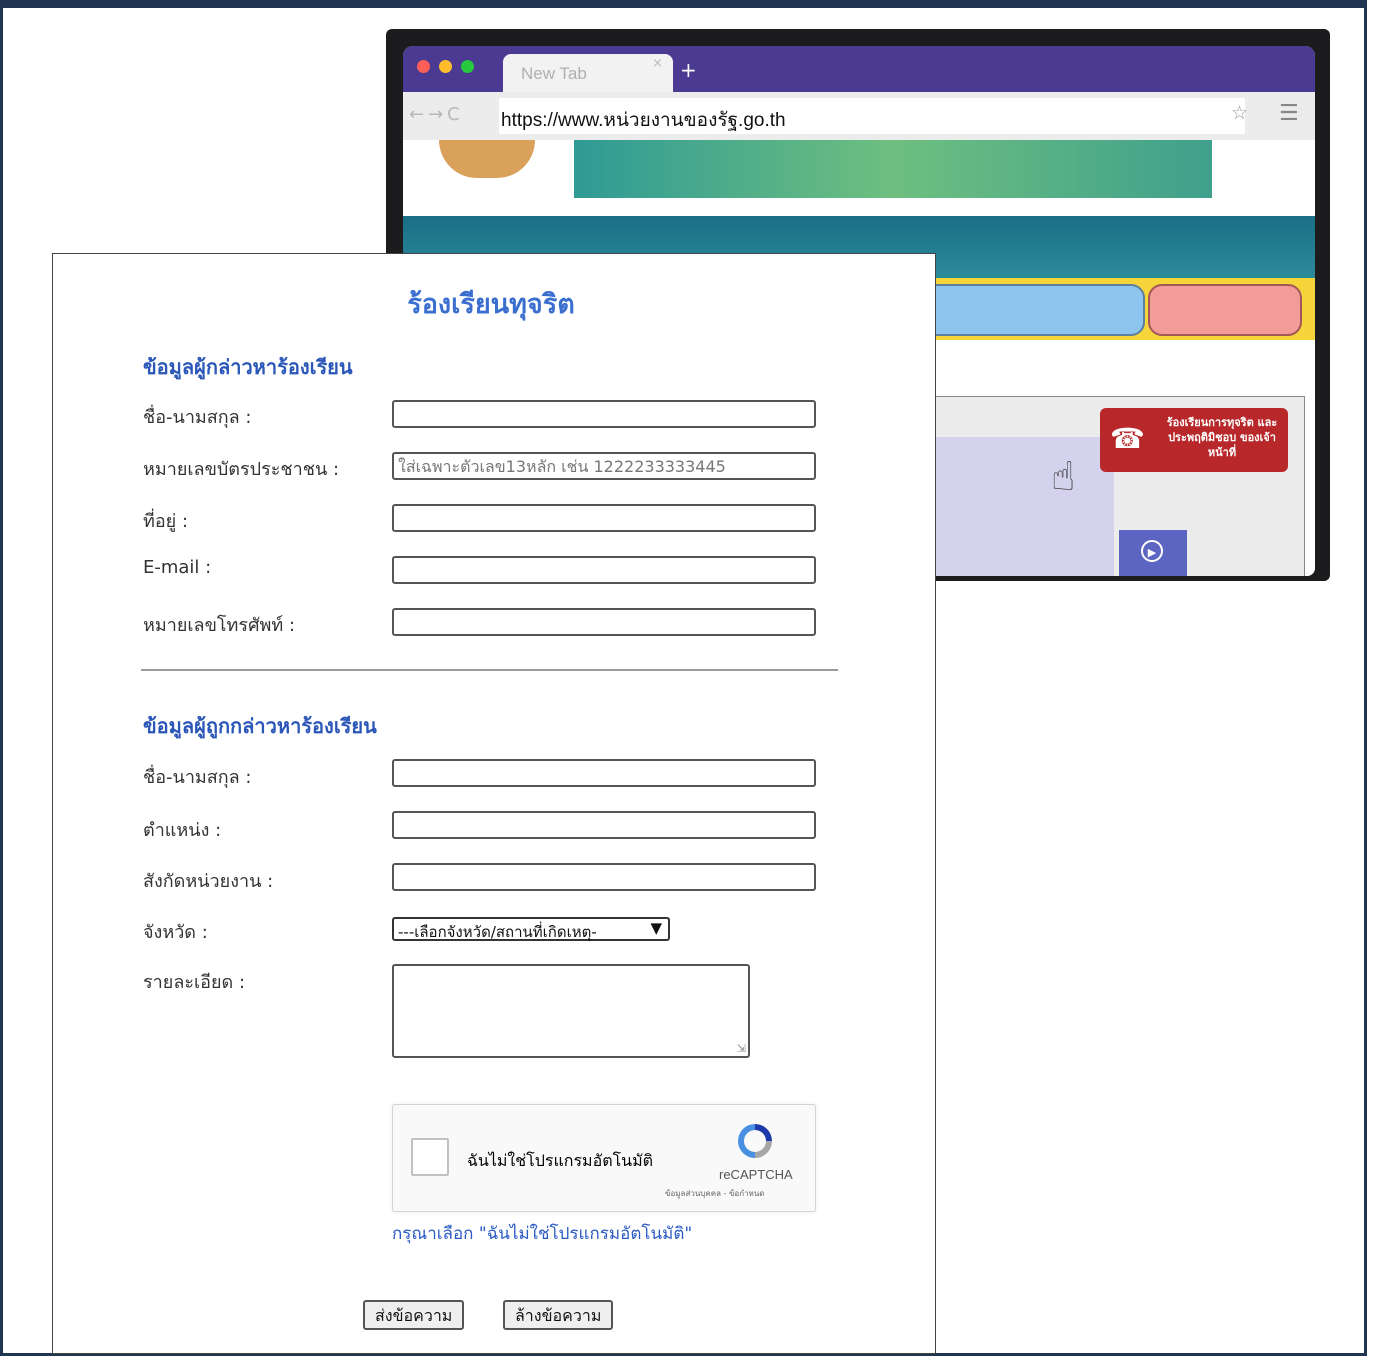 This screenshot has height=1360, width=1373. Describe the element at coordinates (571, 1011) in the screenshot. I see `detail-textarea: ⇲` at that location.